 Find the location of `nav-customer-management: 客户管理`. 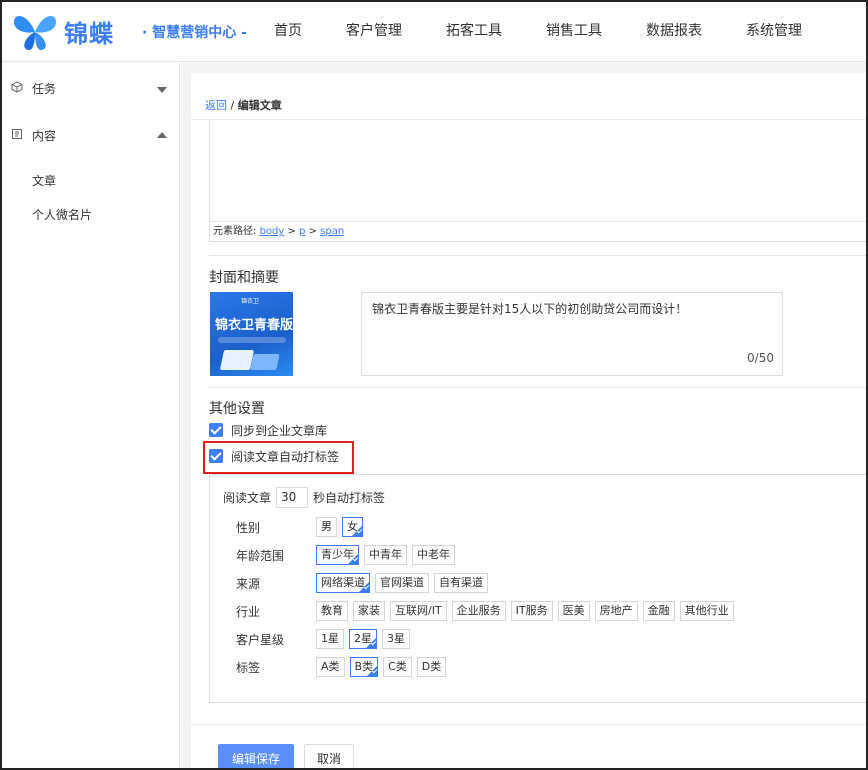

nav-customer-management: 客户管理 is located at coordinates (374, 32).